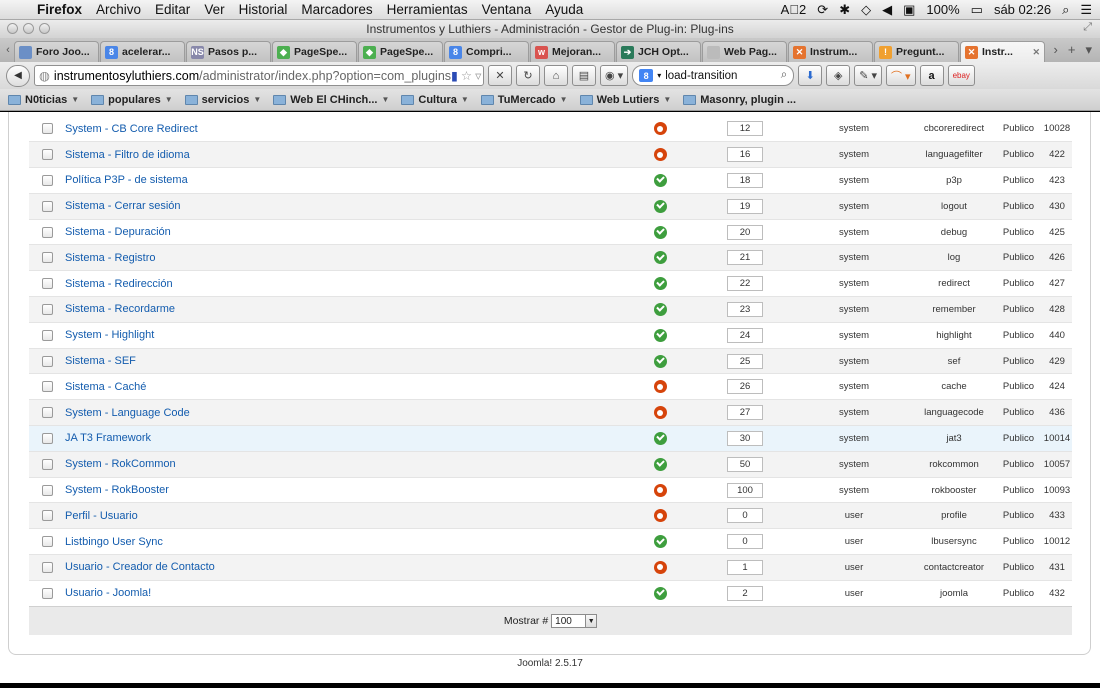  What do you see at coordinates (105, 387) in the screenshot?
I see `plugin-name-link: Sistema - Caché` at bounding box center [105, 387].